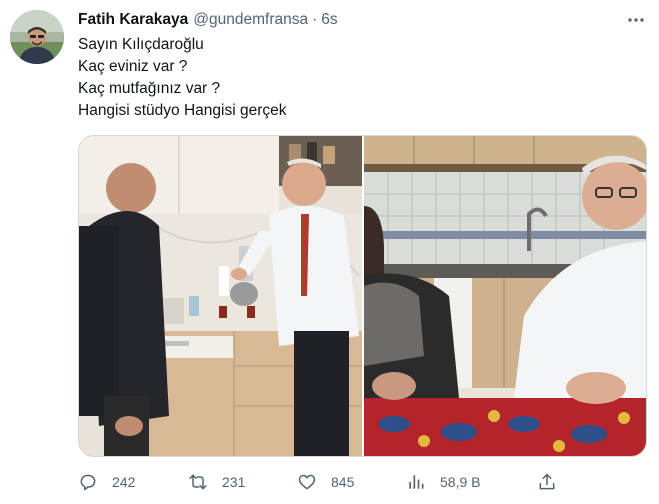 The image size is (659, 504). Describe the element at coordinates (329, 20) in the screenshot. I see `tweet-time: 6s` at that location.